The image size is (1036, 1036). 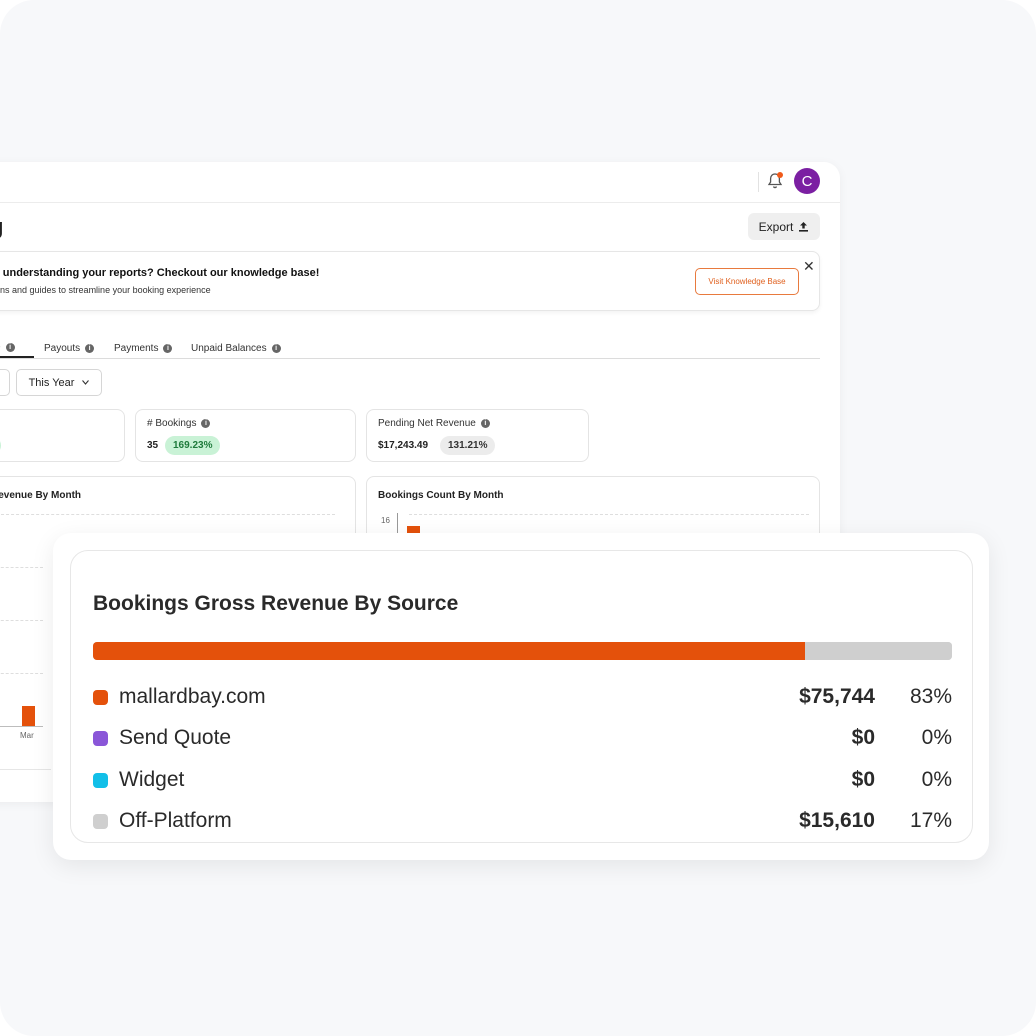 What do you see at coordinates (468, 445) in the screenshot?
I see `change-badge: 131.21%` at bounding box center [468, 445].